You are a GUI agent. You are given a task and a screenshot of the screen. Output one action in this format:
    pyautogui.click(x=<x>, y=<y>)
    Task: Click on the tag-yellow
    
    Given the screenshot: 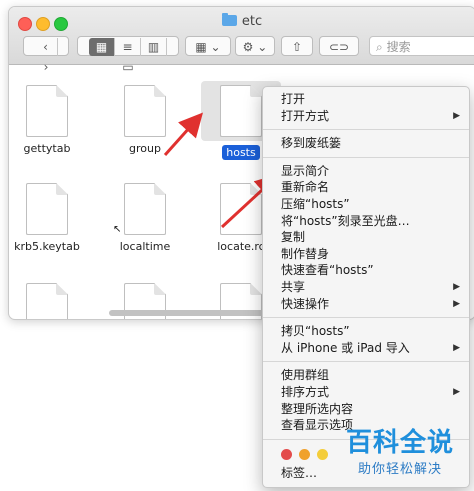 What is the action you would take?
    pyautogui.click(x=322, y=455)
    